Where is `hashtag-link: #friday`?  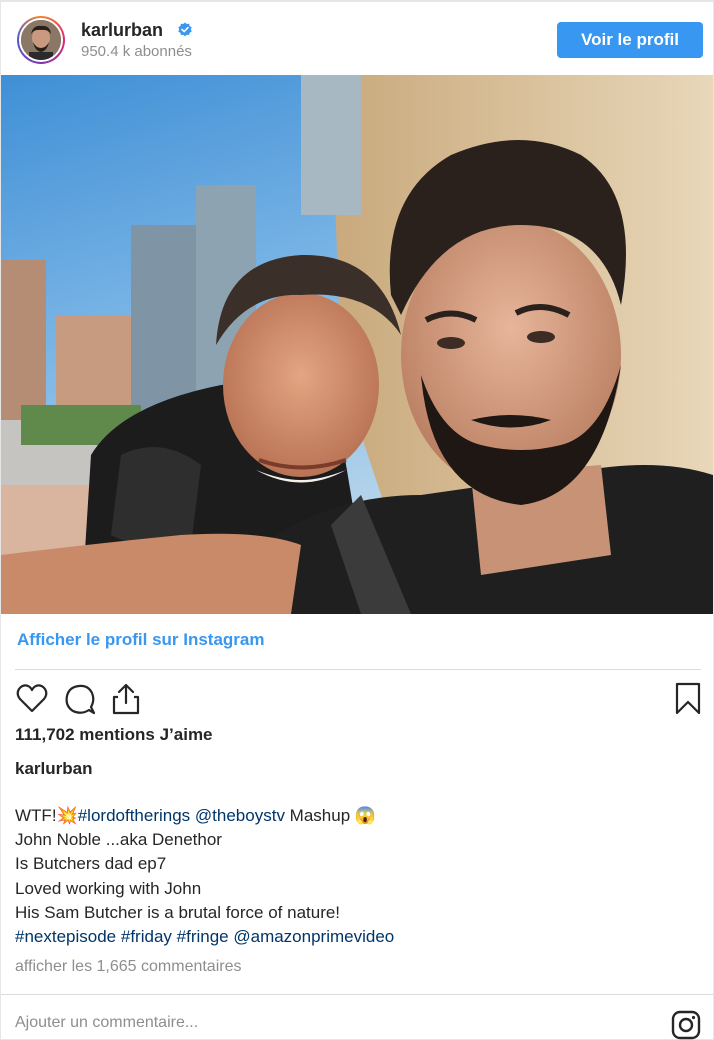
hashtag-link: #friday is located at coordinates (146, 936).